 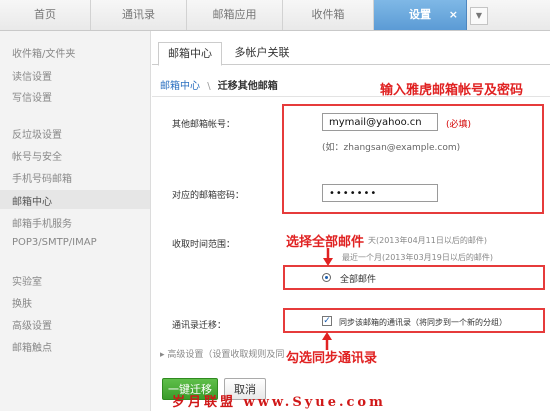 I want to click on time-range-label: 收取时间范围：, so click(x=204, y=245).